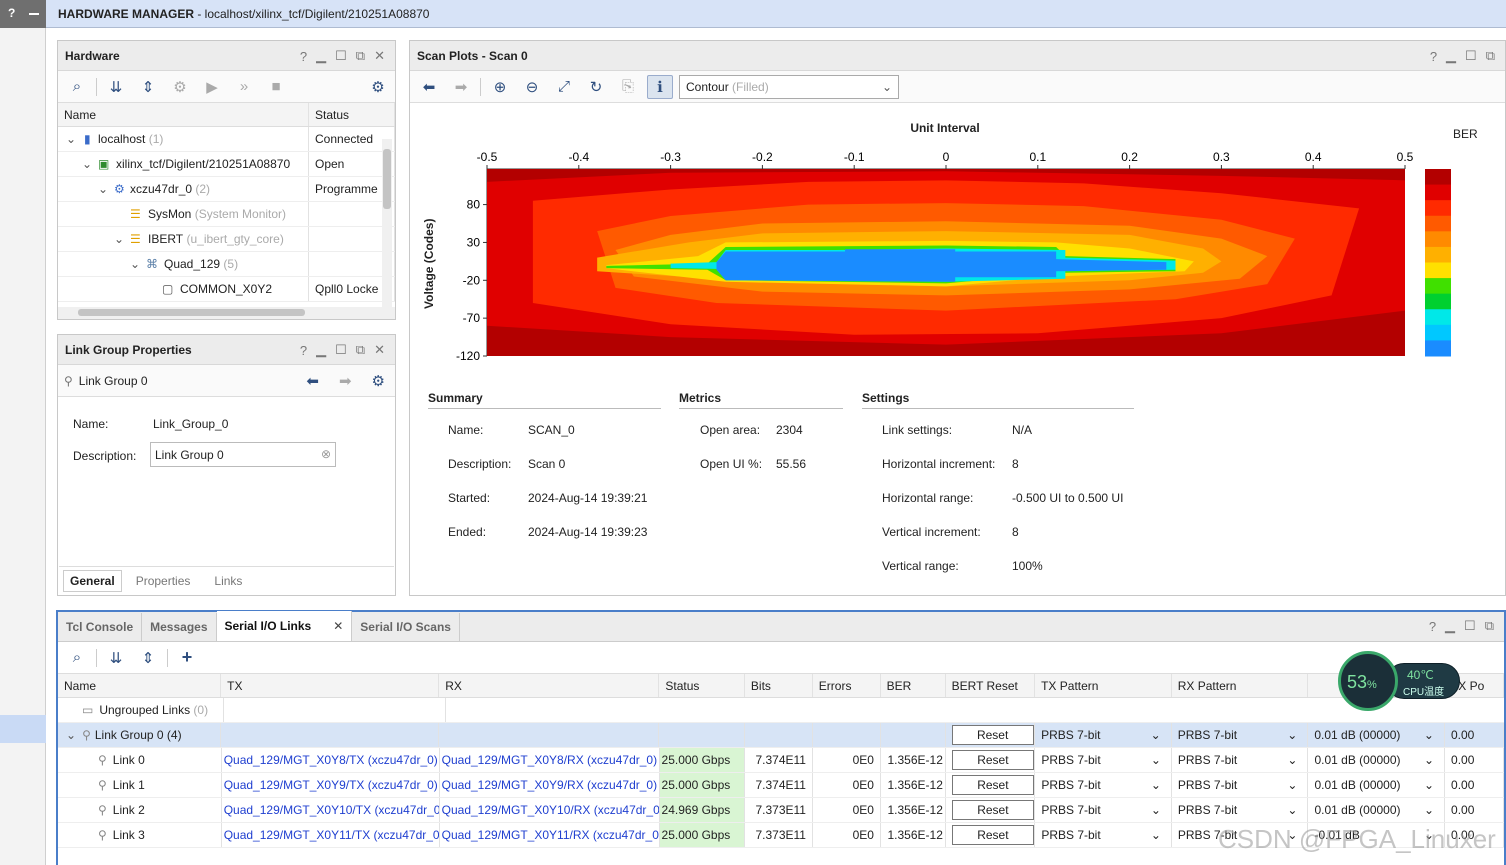 The height and width of the screenshot is (865, 1506). Describe the element at coordinates (116, 87) in the screenshot. I see `collapse-all-icon: ⇊` at that location.